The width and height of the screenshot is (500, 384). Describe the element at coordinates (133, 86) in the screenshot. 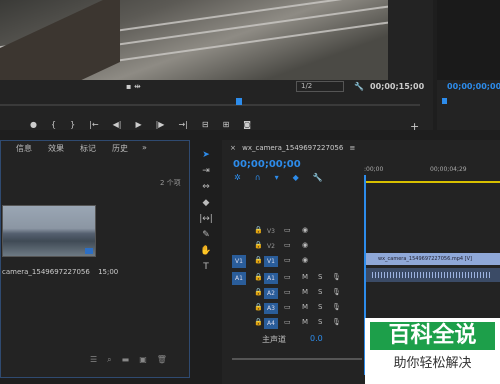

I see `settings-icon: ▪ ⇹` at that location.